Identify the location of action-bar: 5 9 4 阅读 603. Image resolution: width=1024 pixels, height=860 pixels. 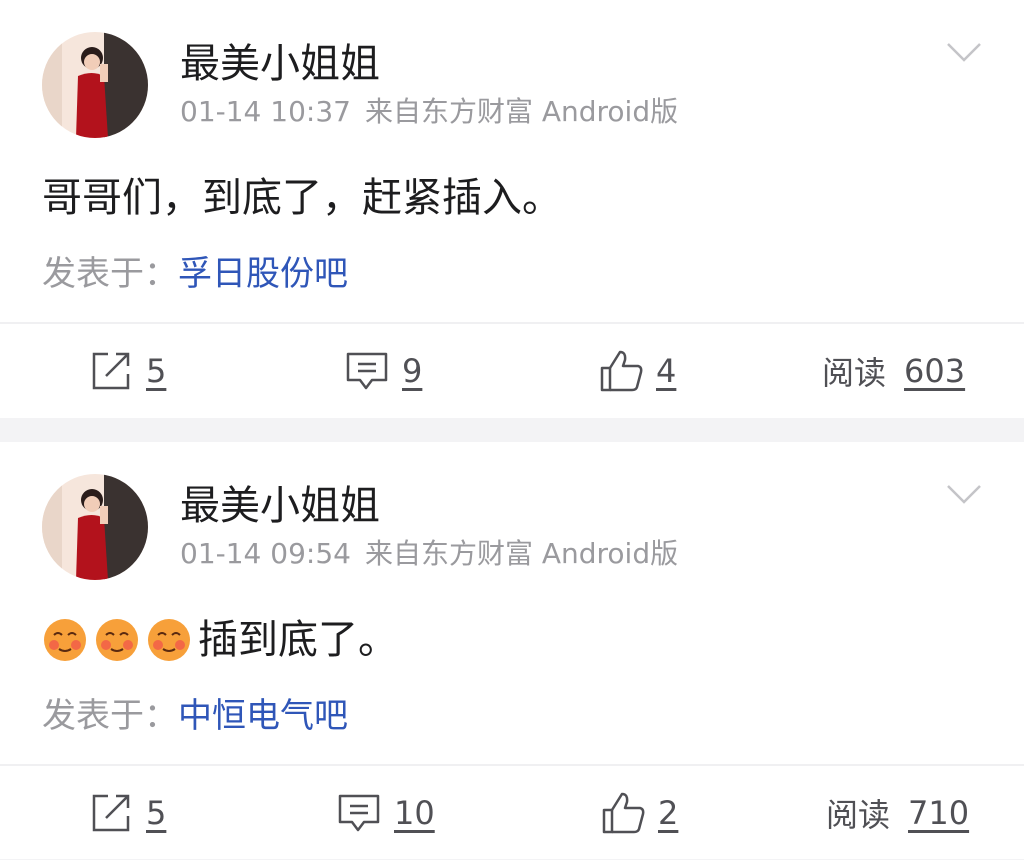
(512, 371).